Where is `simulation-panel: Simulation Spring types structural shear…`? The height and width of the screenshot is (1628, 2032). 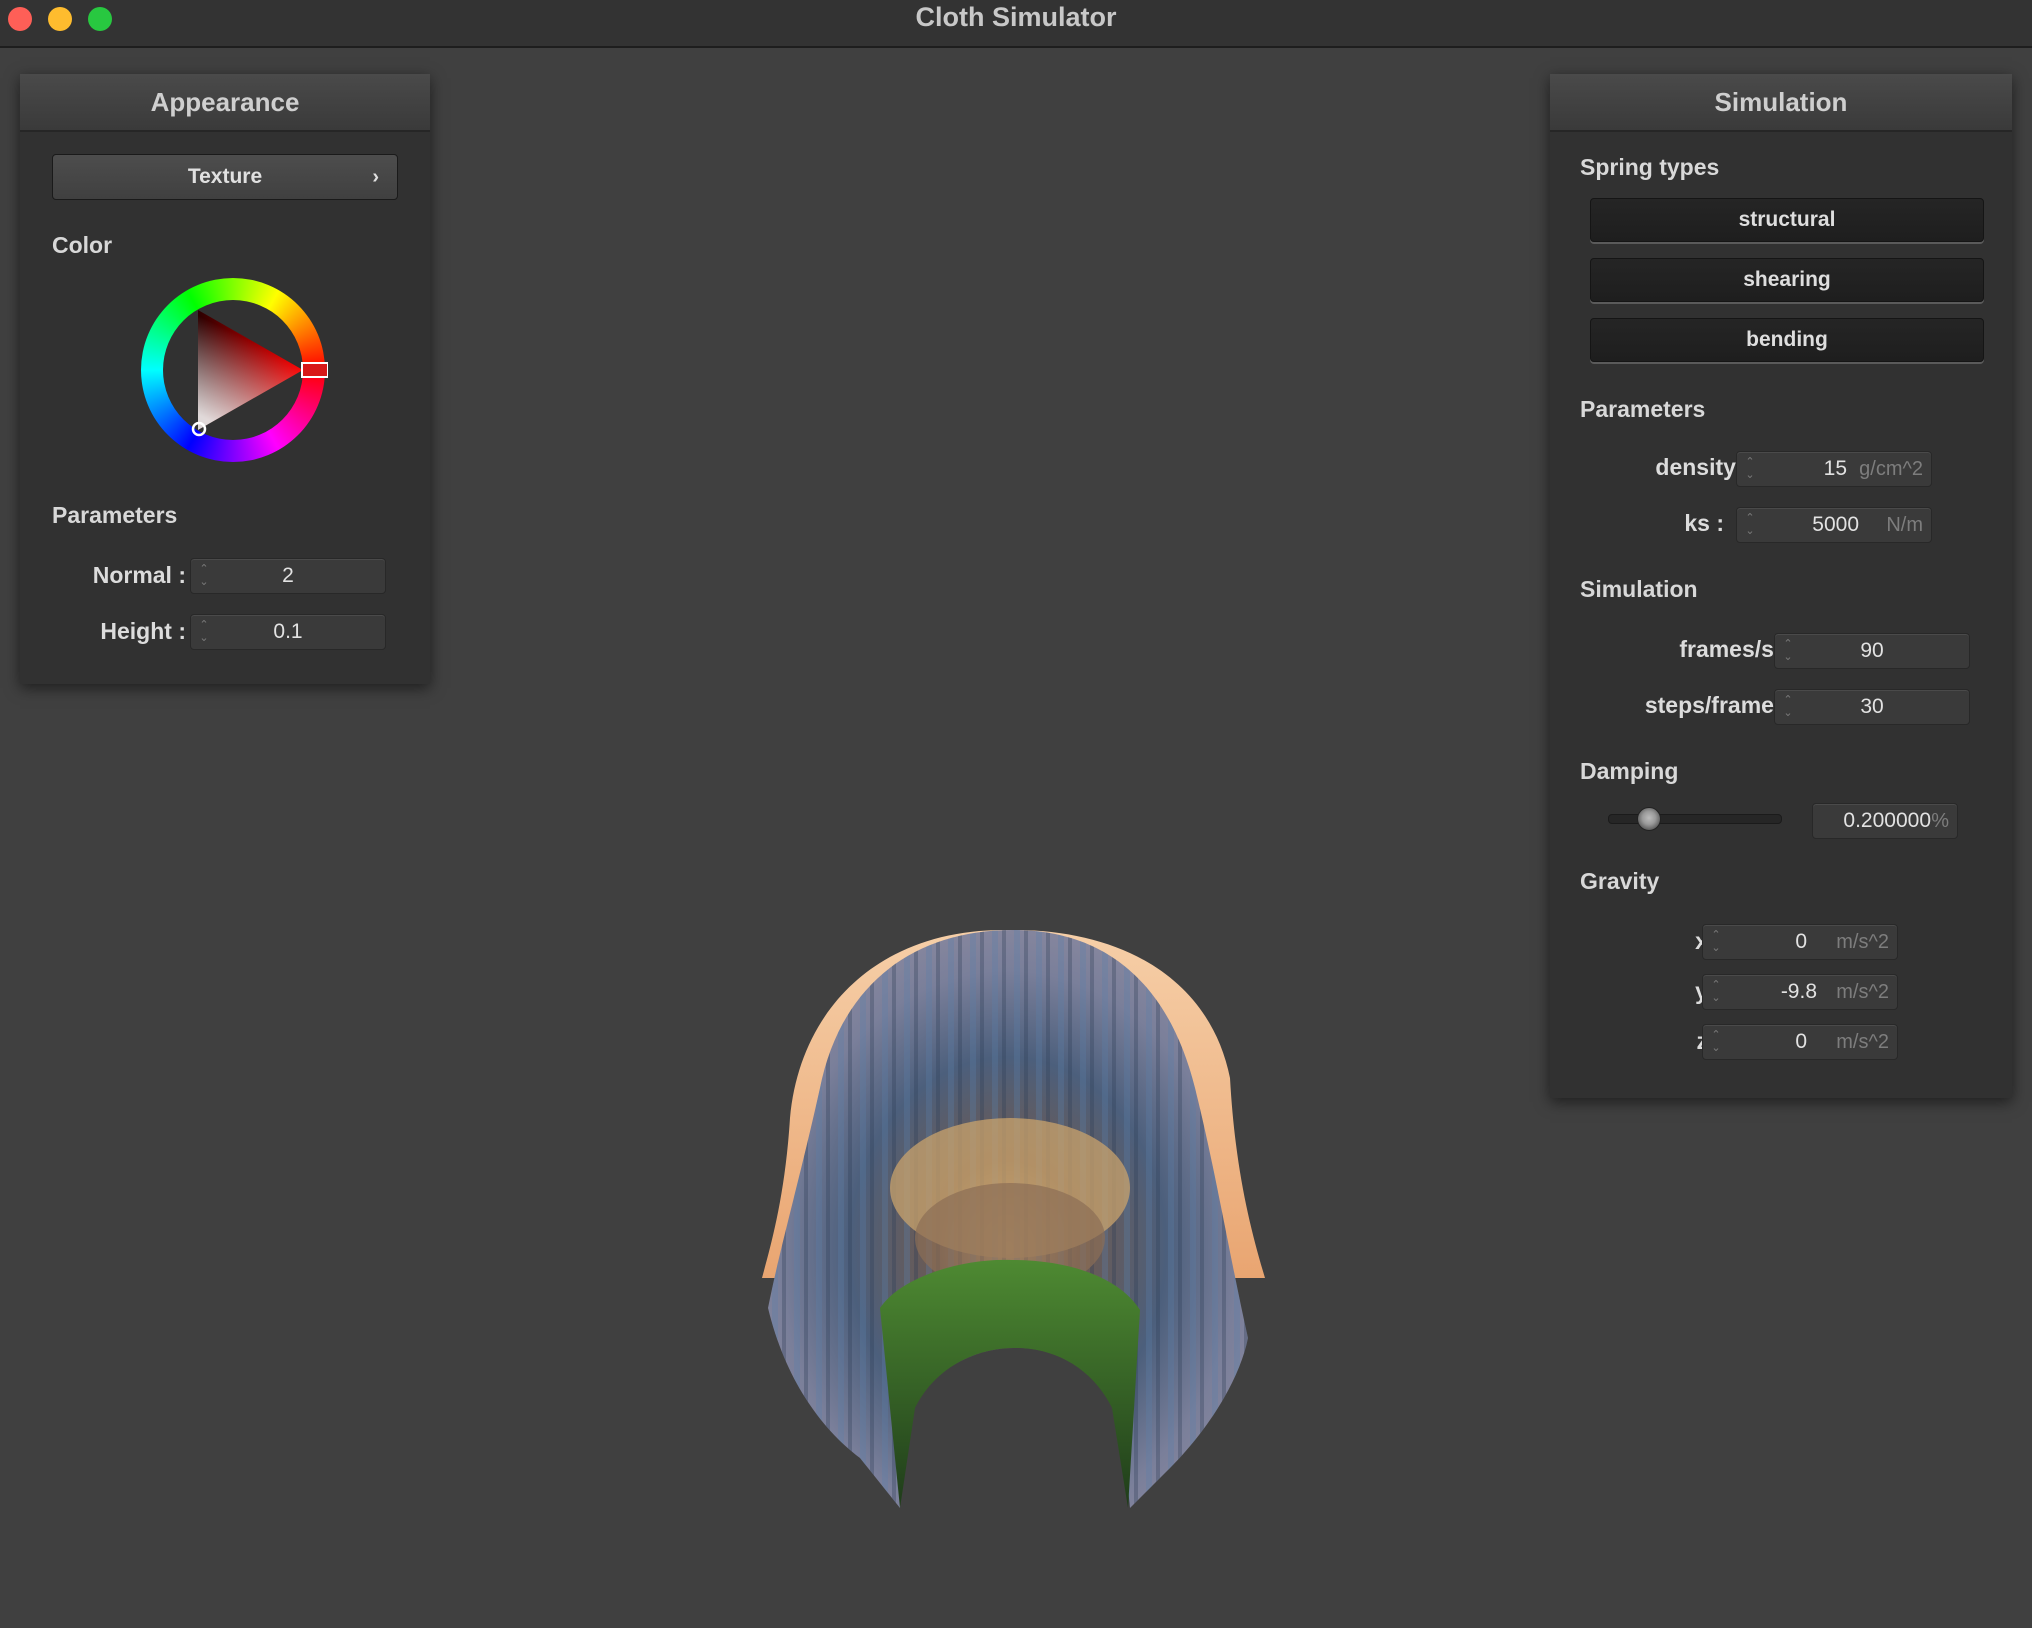
simulation-panel: Simulation Spring types structural shear… is located at coordinates (1781, 586).